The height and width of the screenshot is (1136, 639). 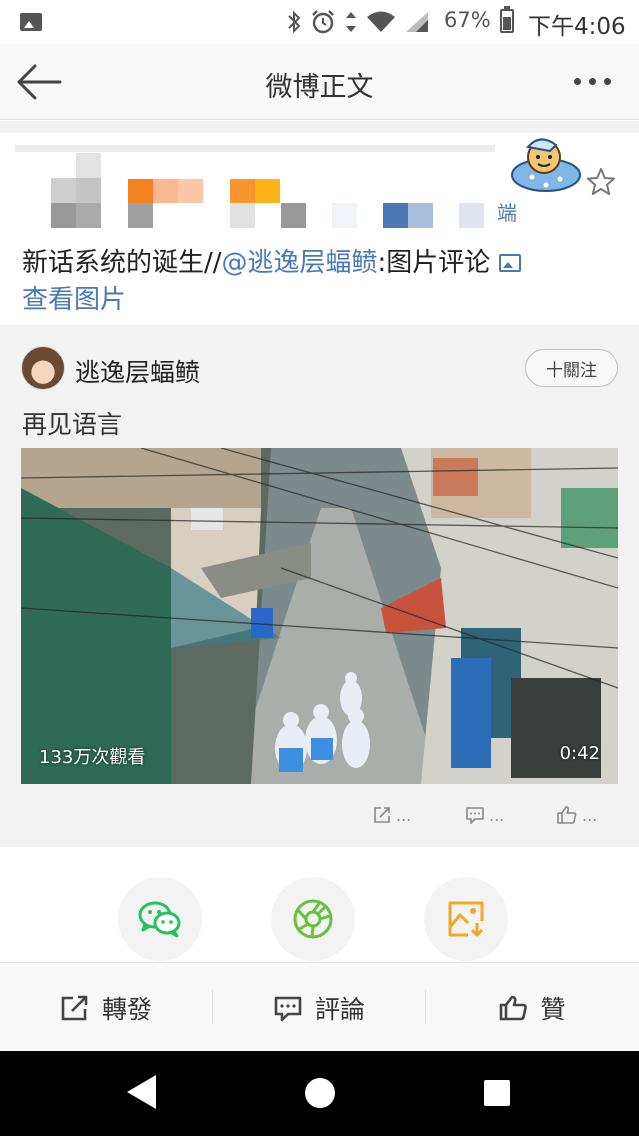 What do you see at coordinates (599, 81) in the screenshot?
I see `more-button` at bounding box center [599, 81].